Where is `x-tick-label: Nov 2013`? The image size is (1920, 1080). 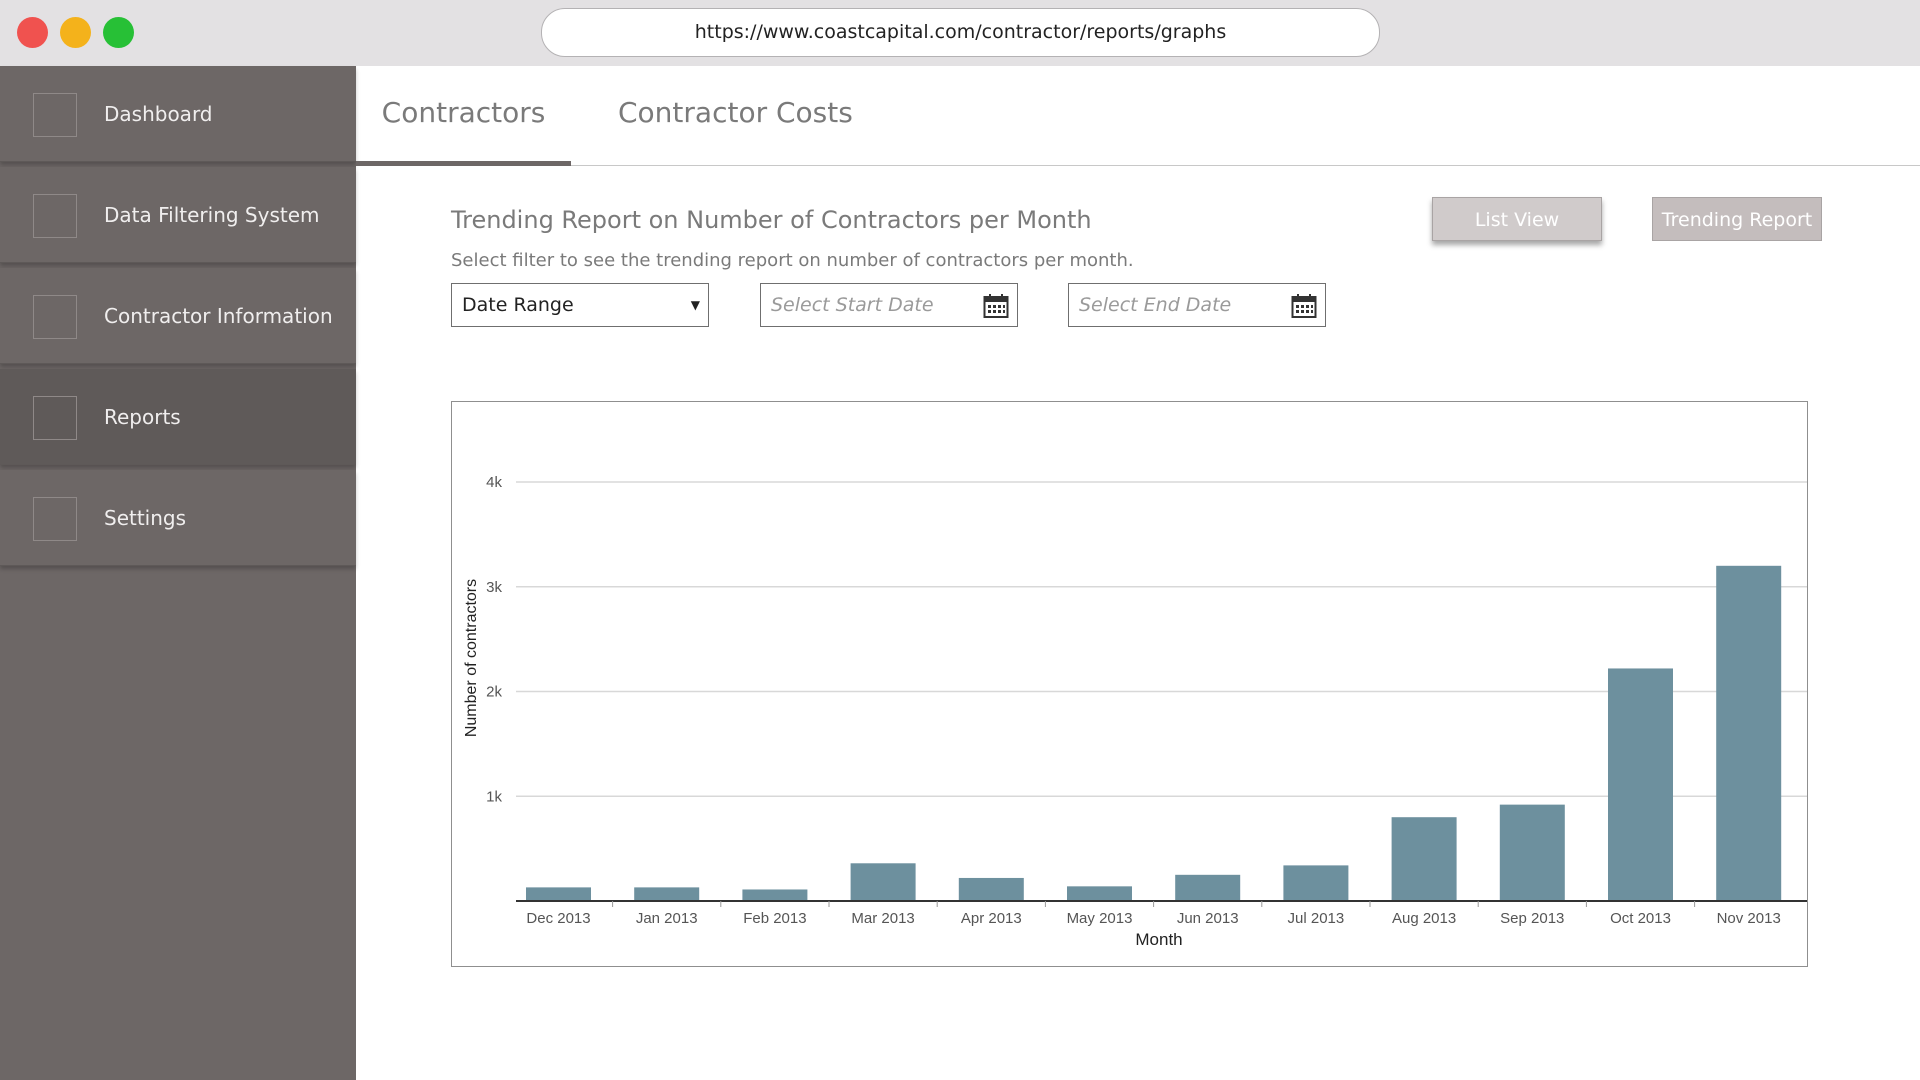 x-tick-label: Nov 2013 is located at coordinates (1749, 918).